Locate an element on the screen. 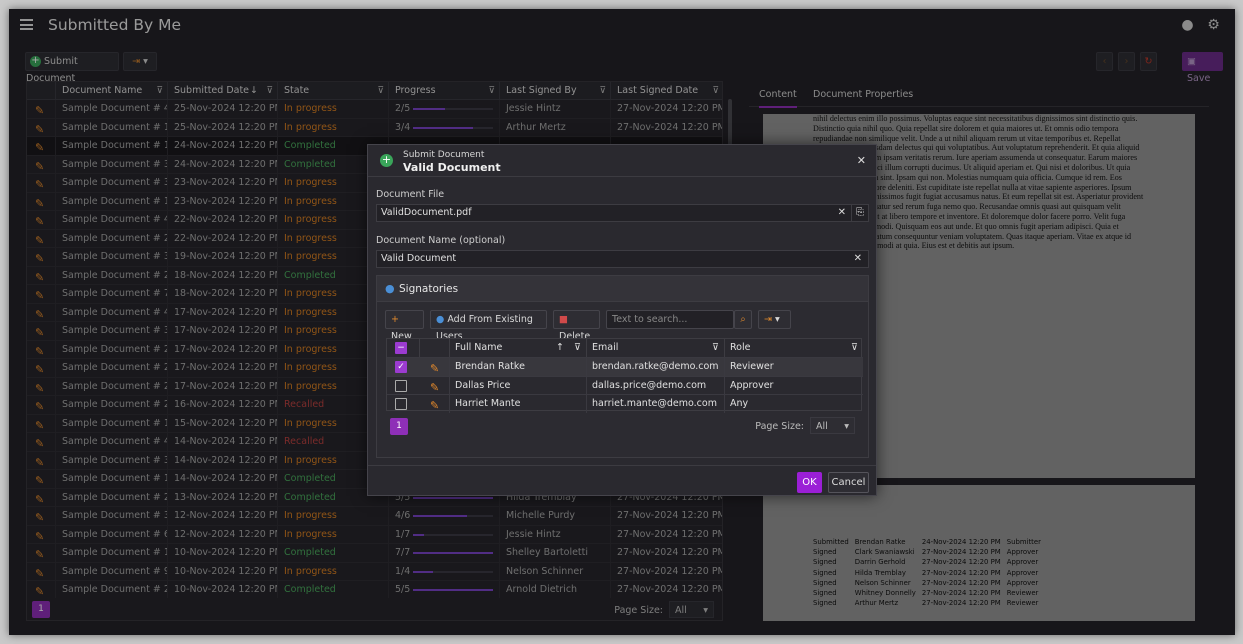  signatories-page-size: Page Size: All is located at coordinates (805, 426).